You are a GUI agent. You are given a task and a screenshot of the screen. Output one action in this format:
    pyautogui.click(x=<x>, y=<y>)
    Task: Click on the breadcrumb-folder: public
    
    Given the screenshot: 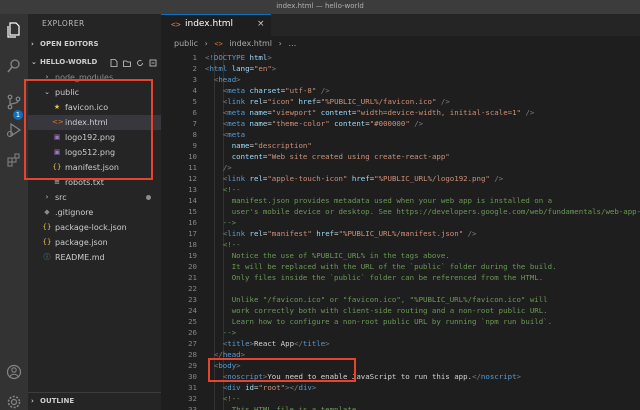 What is the action you would take?
    pyautogui.click(x=186, y=43)
    